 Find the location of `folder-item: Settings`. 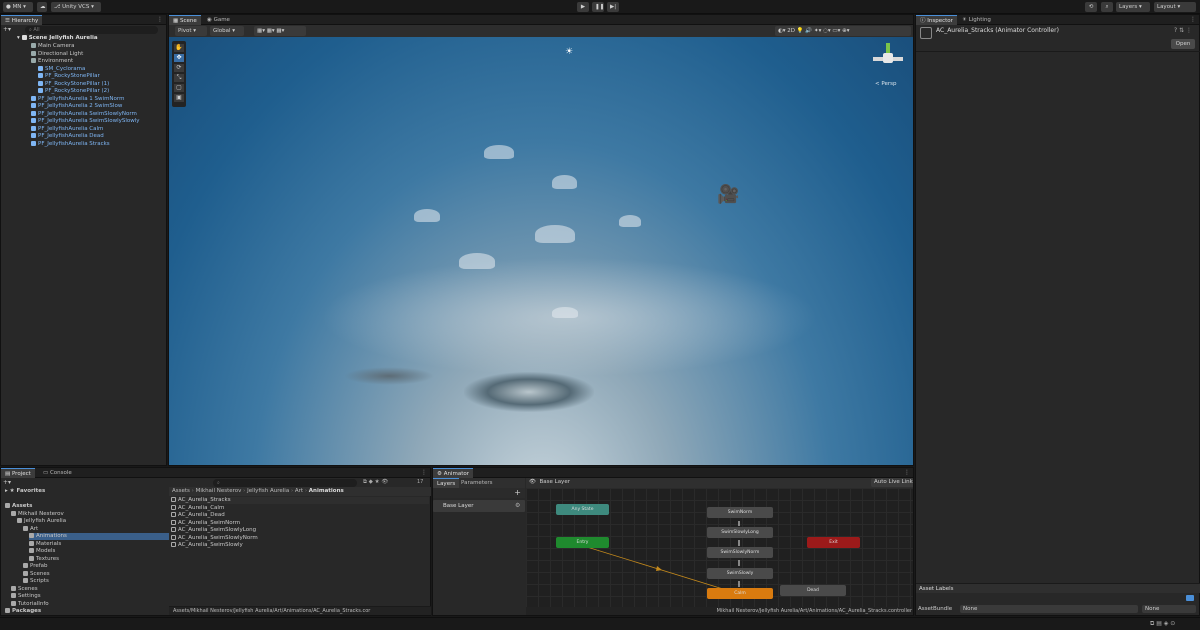

folder-item: Settings is located at coordinates (90, 596).